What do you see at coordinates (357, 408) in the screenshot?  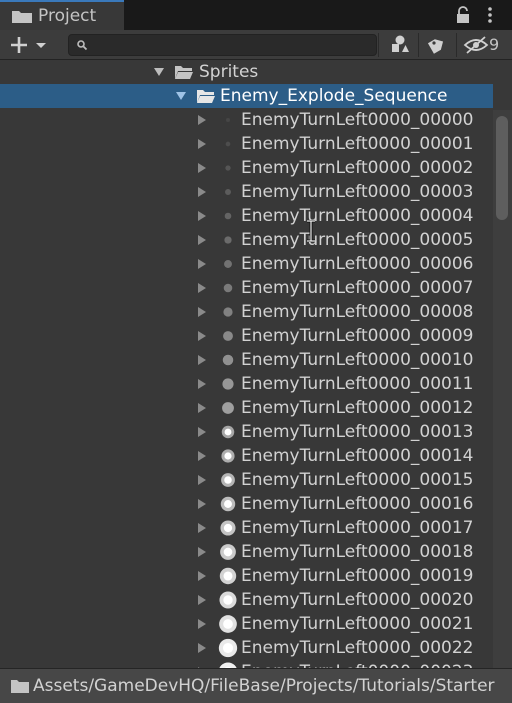 I see `tree-item-label: EnemyTurnLeft0000_00012` at bounding box center [357, 408].